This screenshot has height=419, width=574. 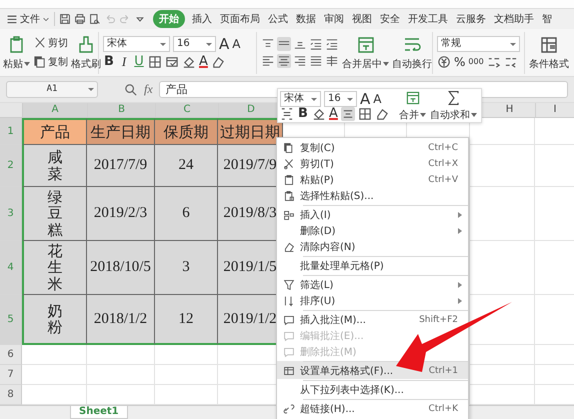 I want to click on table-cell: 花生米, so click(x=55, y=267).